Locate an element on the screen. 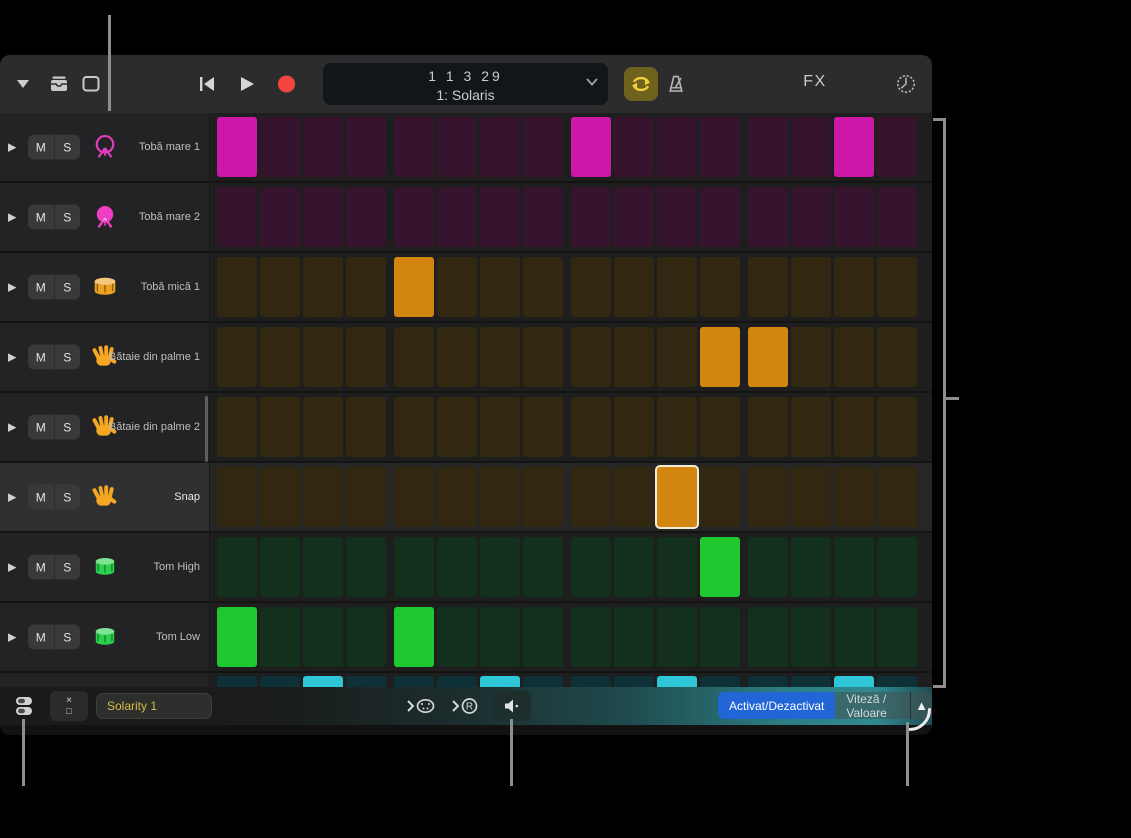 This screenshot has height=838, width=1131. segment-on-off: Activat/Dezactivat is located at coordinates (777, 705).